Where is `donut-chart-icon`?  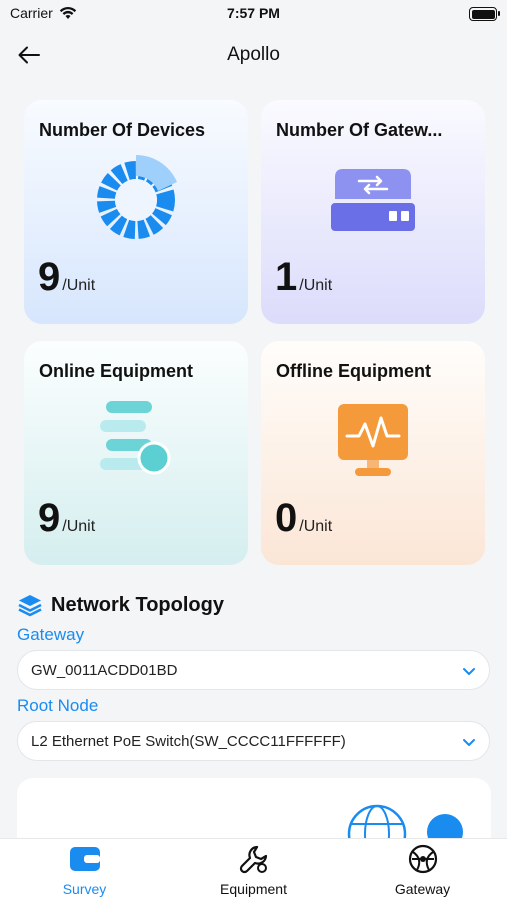 donut-chart-icon is located at coordinates (136, 200).